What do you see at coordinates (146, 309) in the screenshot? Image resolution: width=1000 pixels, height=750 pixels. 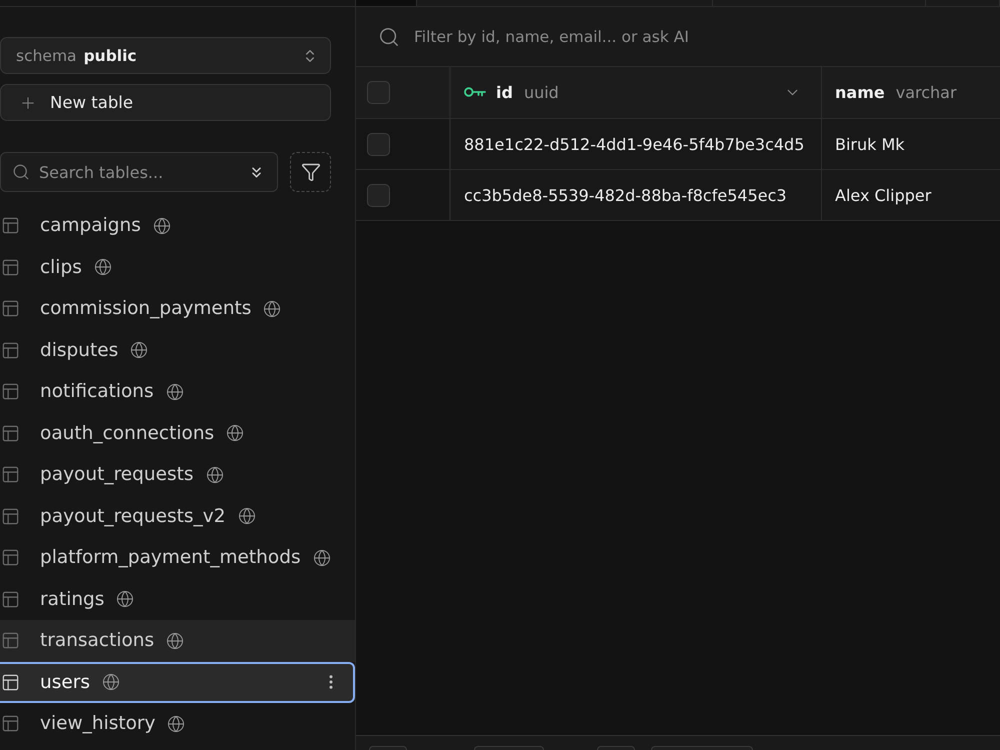 I see `table-name: commission_payments` at bounding box center [146, 309].